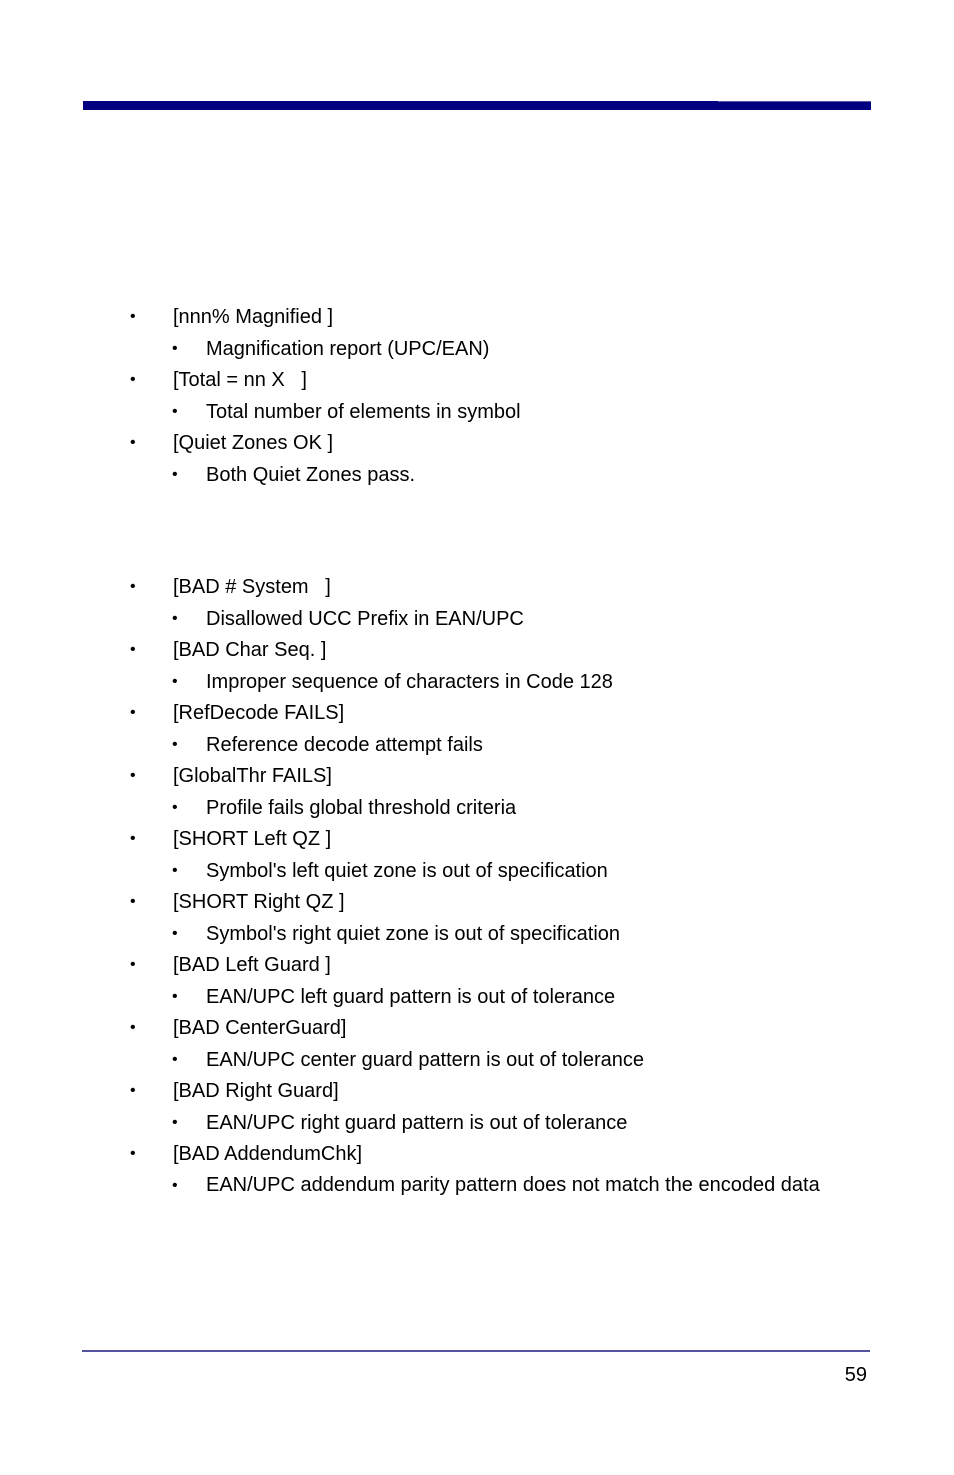  Describe the element at coordinates (267, 1154) in the screenshot. I see `error-code: [BAD AddendumChk]` at that location.